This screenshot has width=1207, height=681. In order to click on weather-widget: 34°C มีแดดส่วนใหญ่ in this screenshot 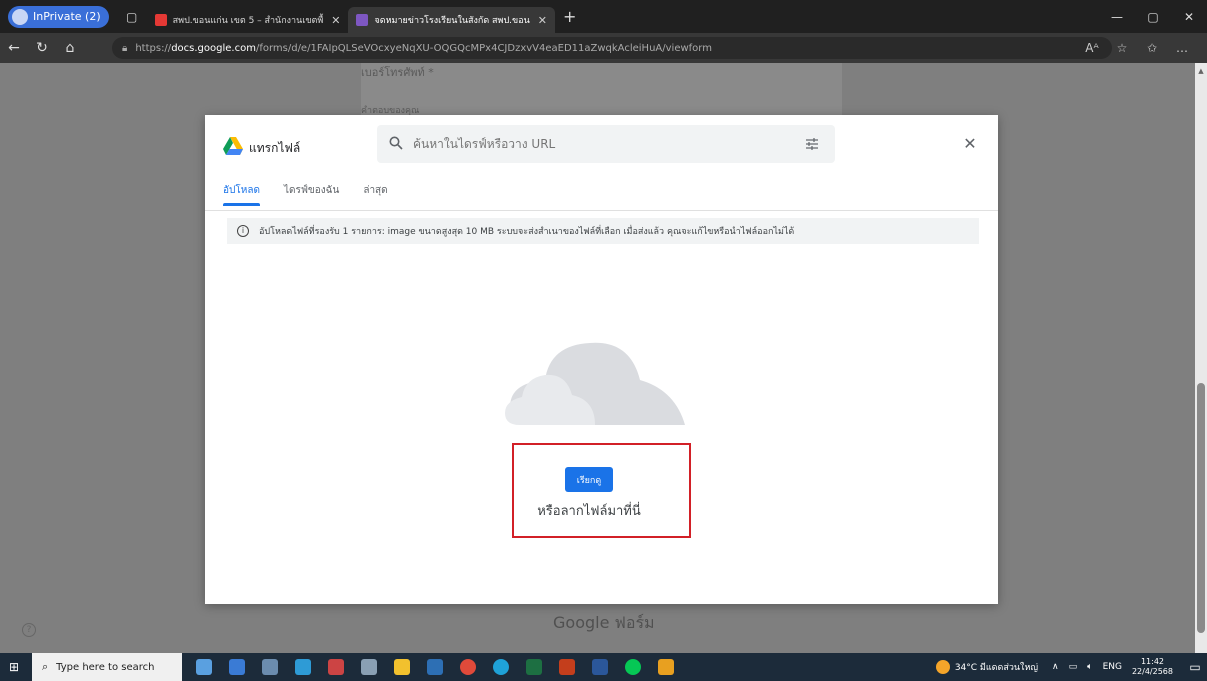, I will do `click(987, 667)`.